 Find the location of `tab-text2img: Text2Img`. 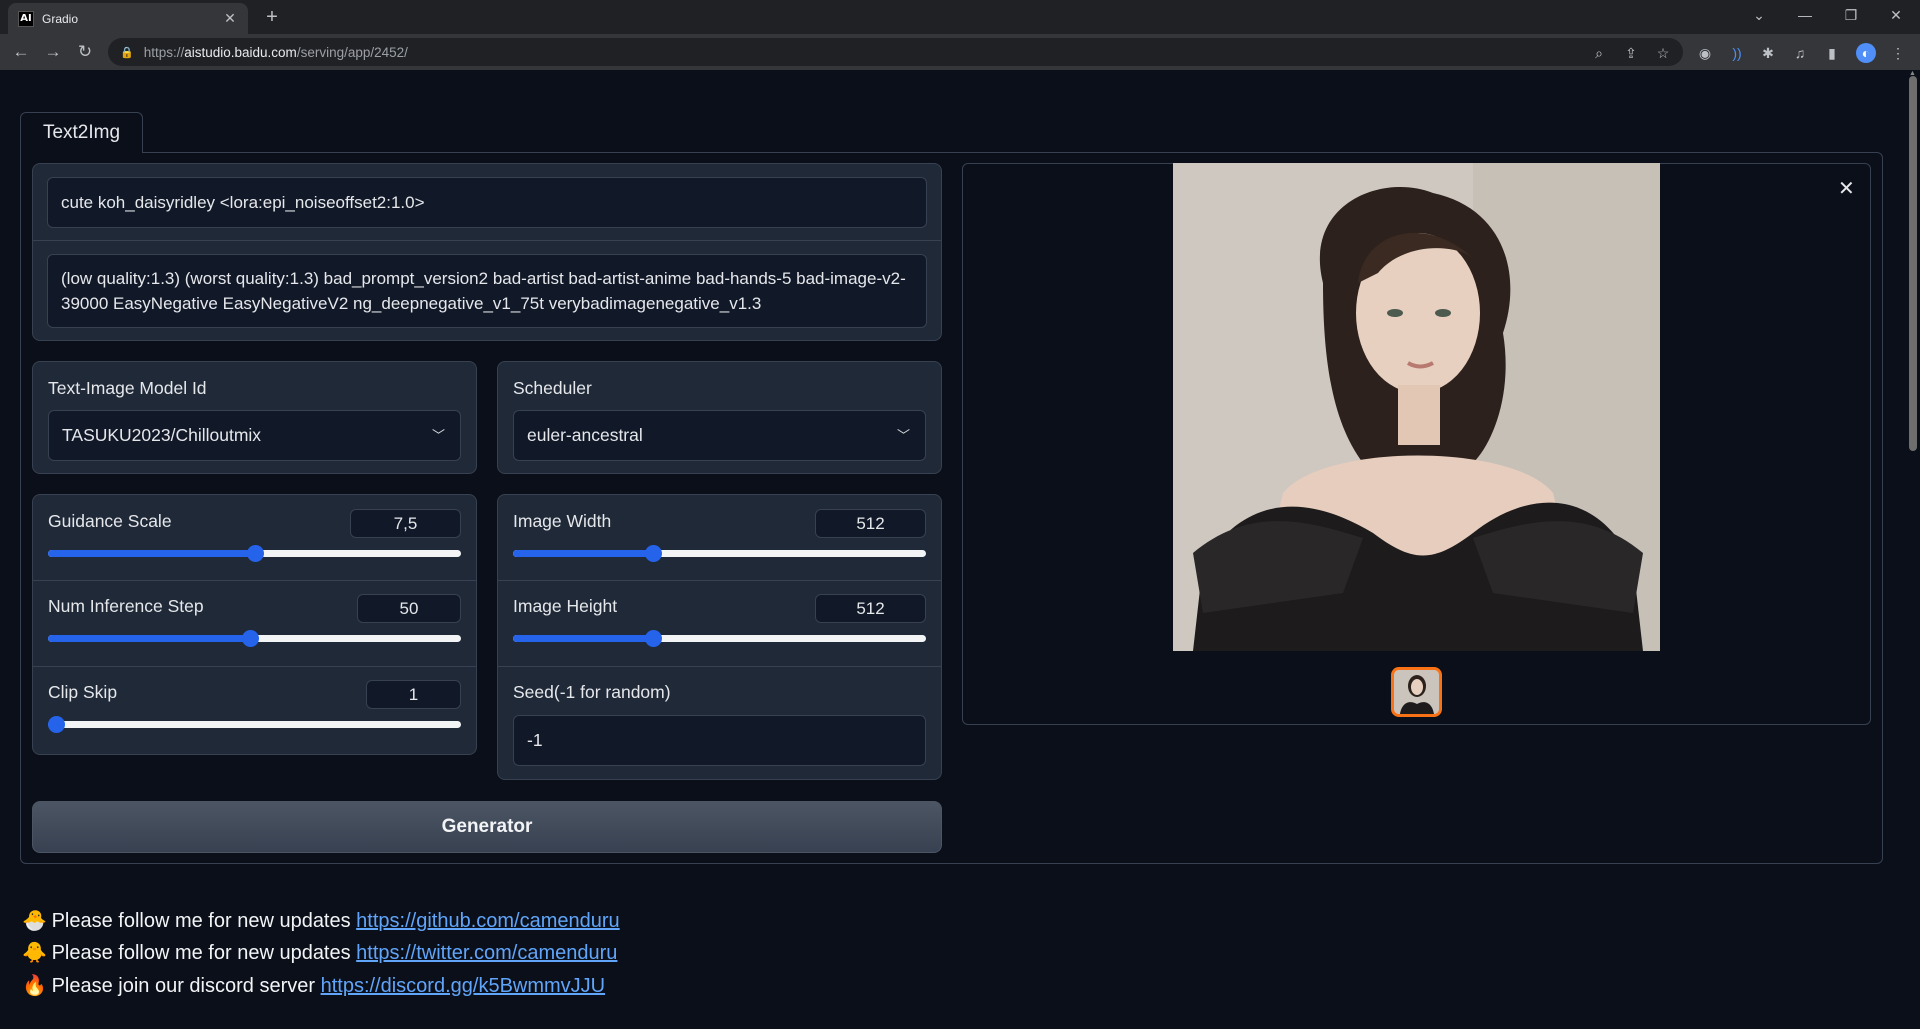

tab-text2img: Text2Img is located at coordinates (81, 132).